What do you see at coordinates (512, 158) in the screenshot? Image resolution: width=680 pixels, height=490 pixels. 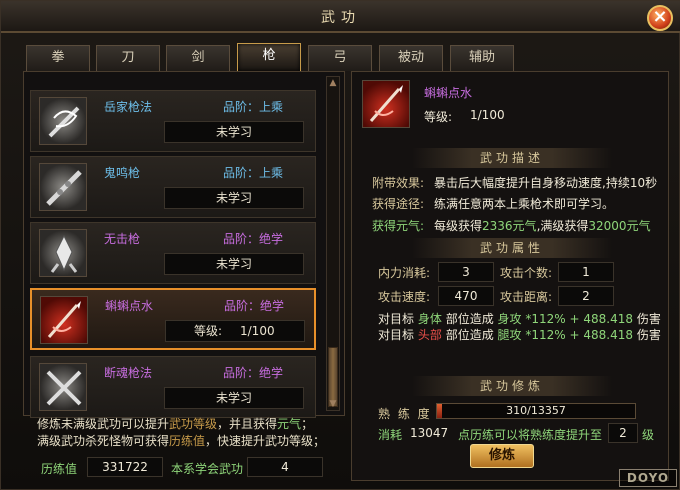 I see `desc-section-header: 武功描述` at bounding box center [512, 158].